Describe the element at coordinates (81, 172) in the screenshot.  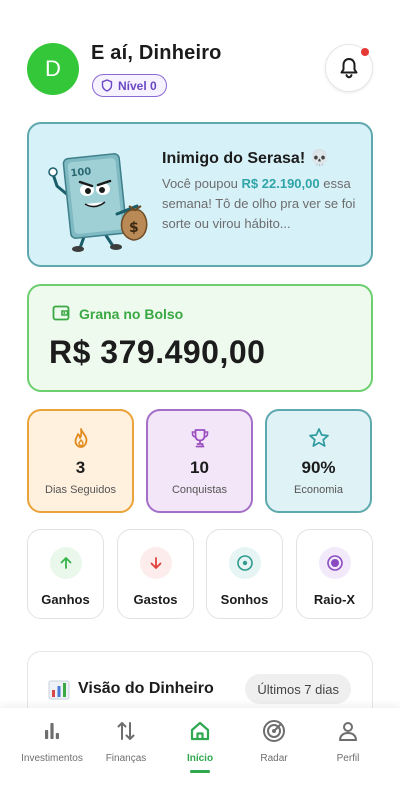
I see `svg-text: 100` at that location.